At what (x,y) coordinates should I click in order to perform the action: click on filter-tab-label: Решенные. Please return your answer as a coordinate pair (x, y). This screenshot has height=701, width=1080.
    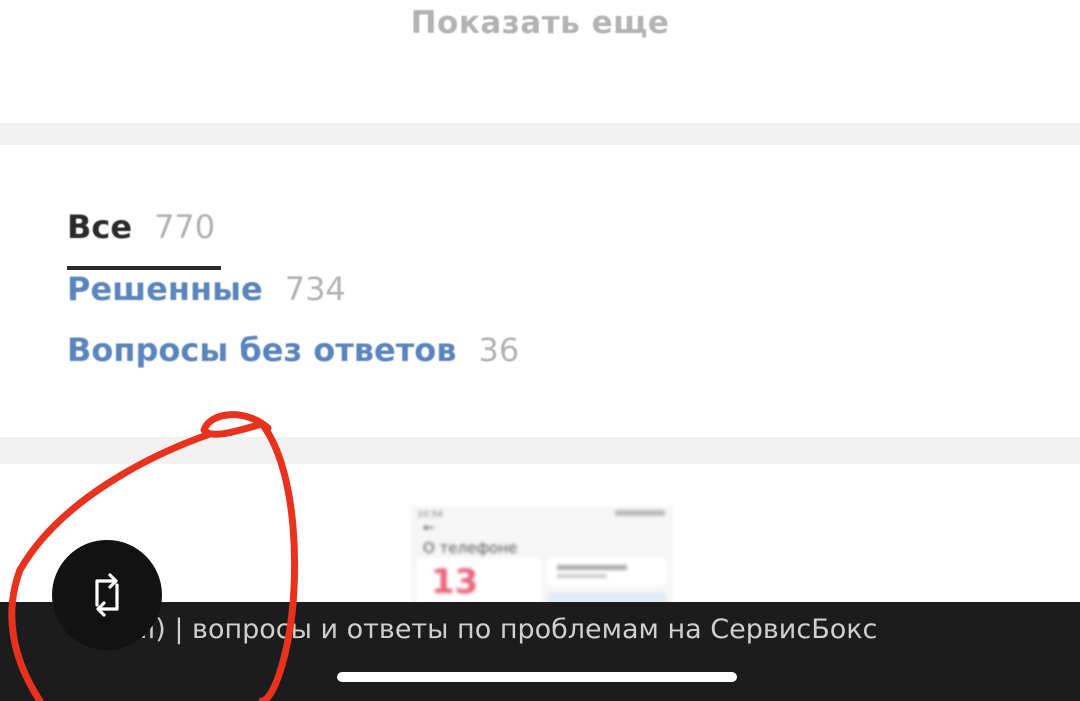
    Looking at the image, I should click on (165, 289).